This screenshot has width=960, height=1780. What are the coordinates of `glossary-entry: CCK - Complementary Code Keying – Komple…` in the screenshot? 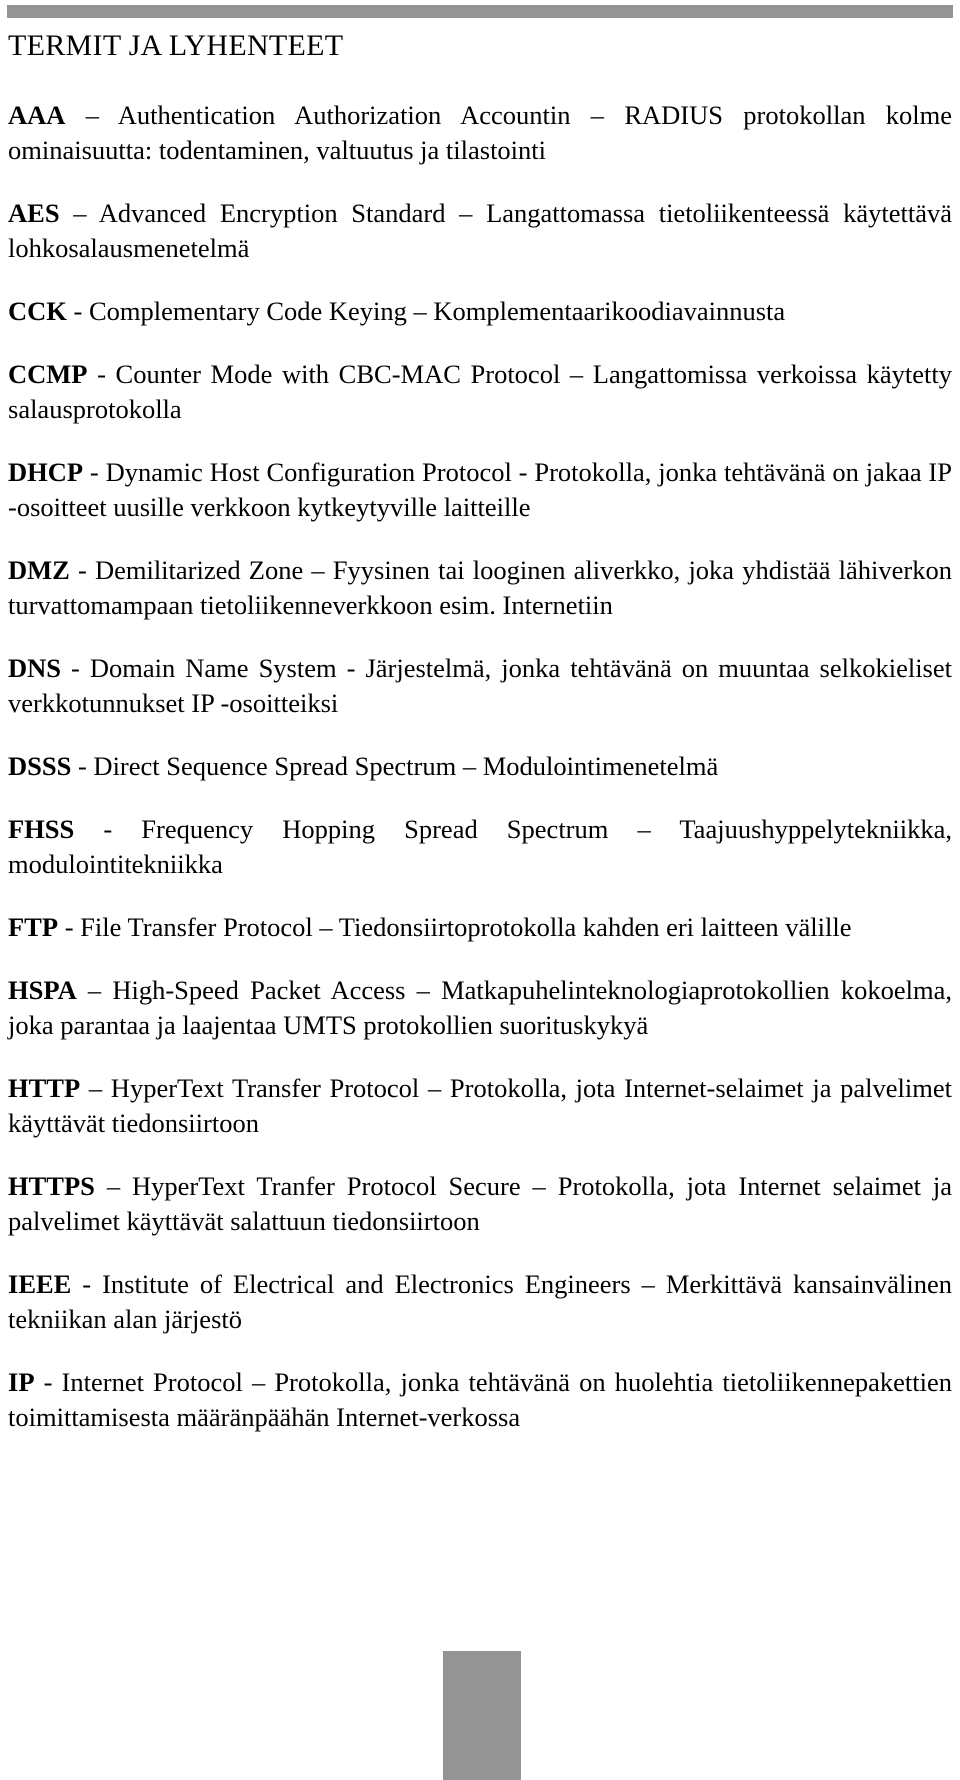 It's located at (480, 311).